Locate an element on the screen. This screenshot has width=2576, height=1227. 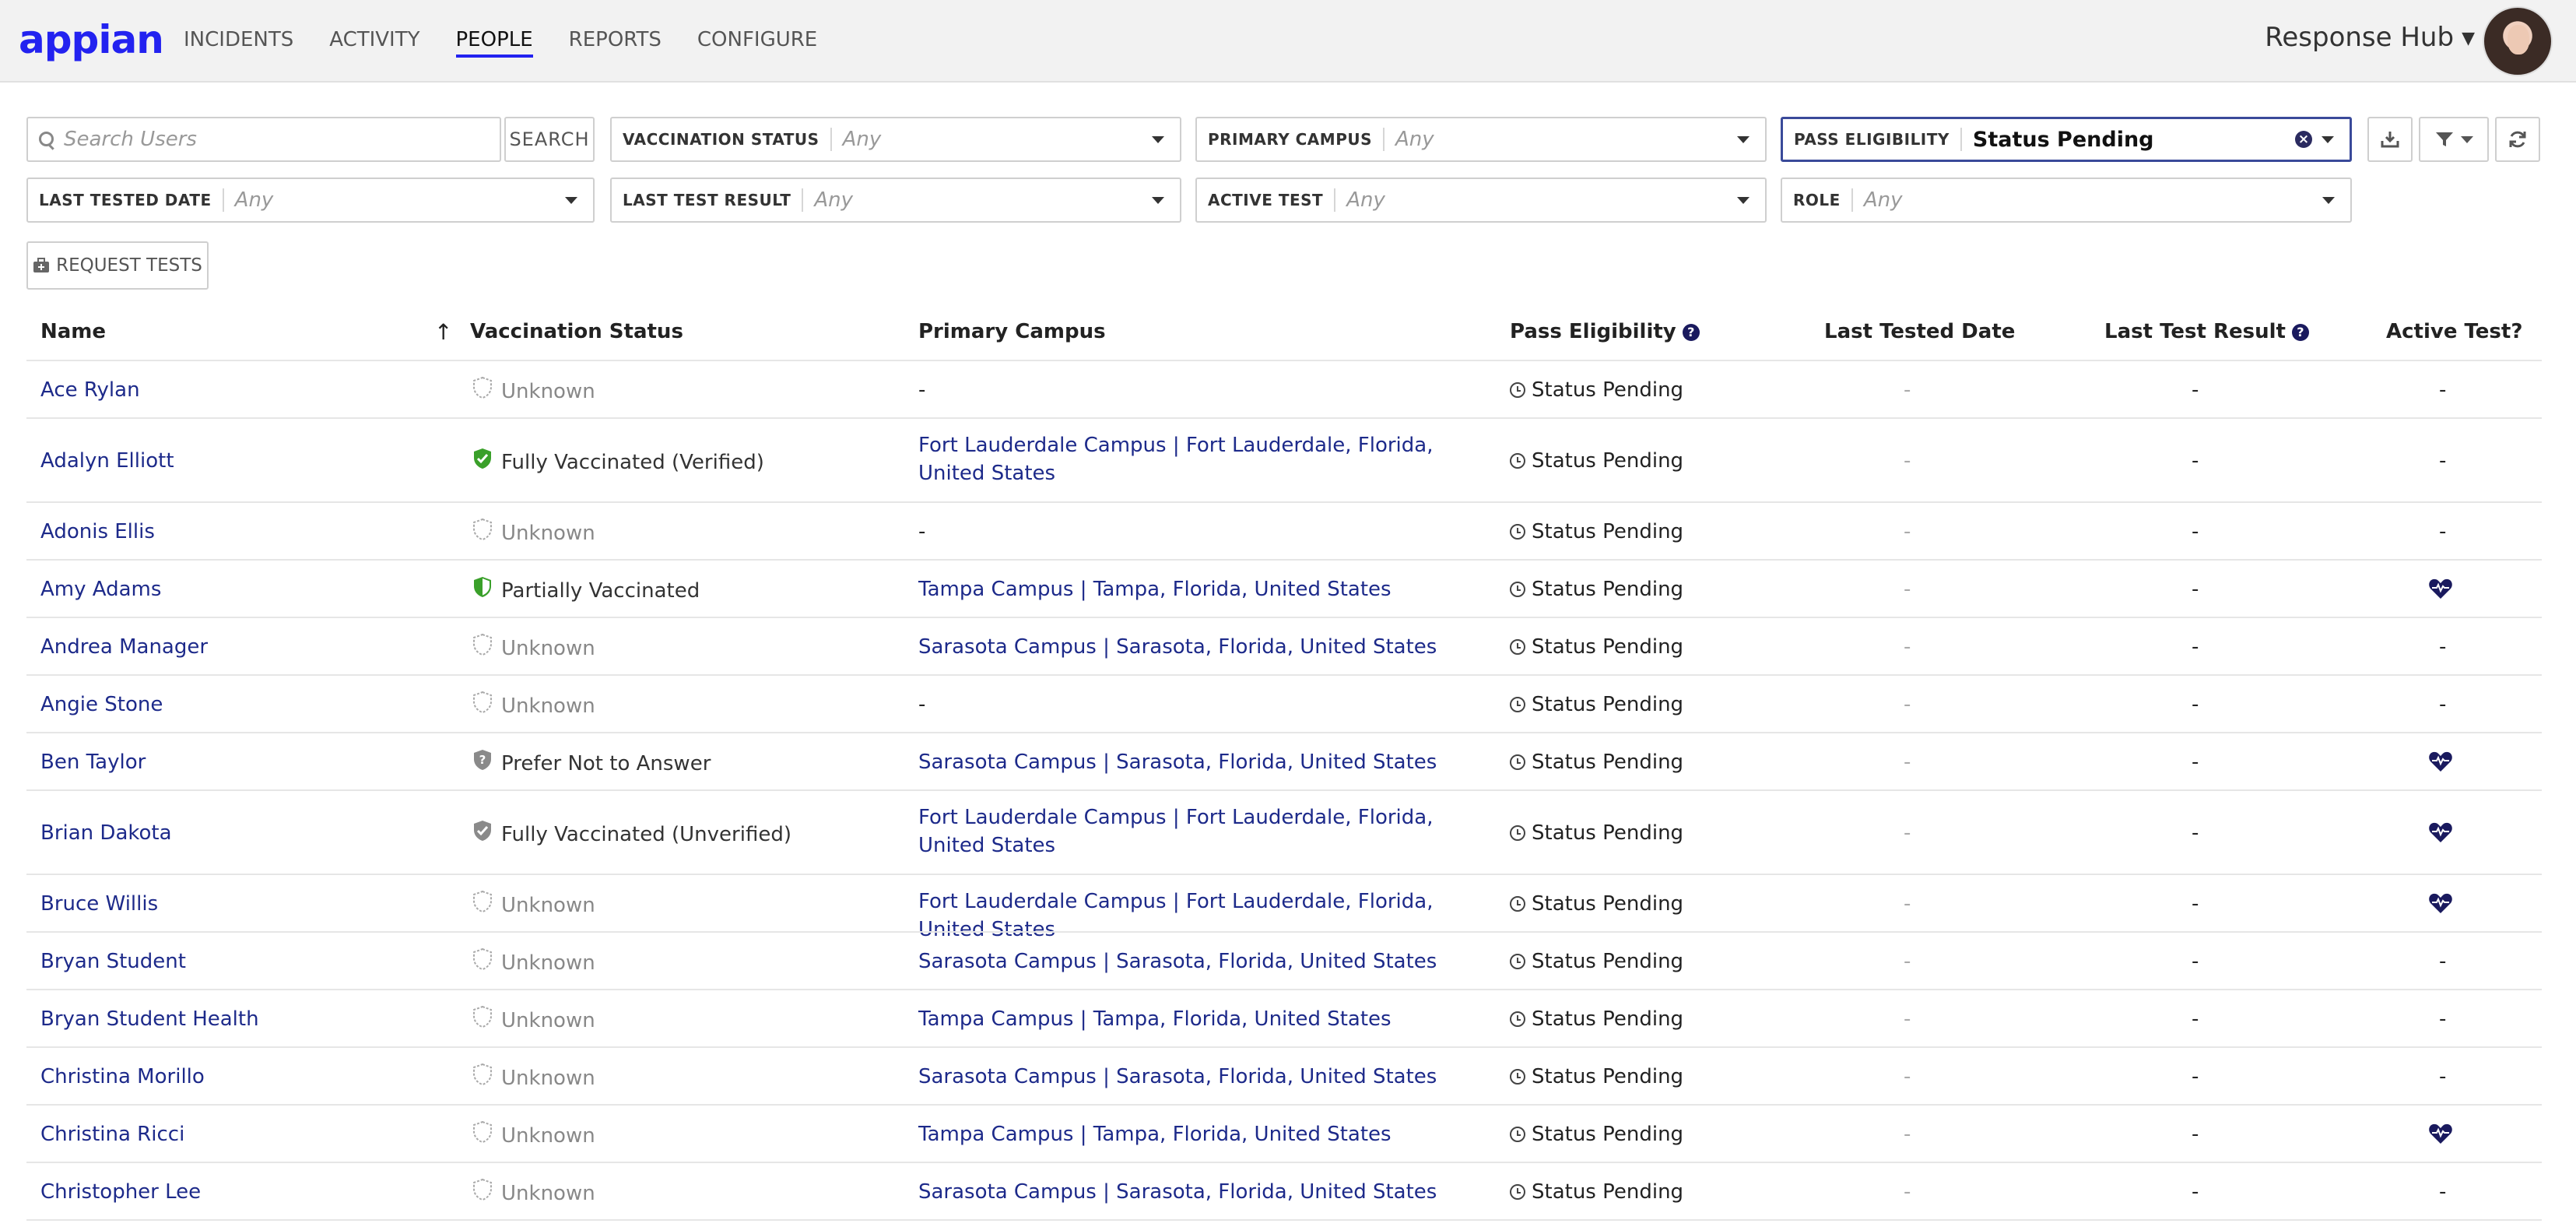
last-test-result: - is located at coordinates (2195, 1134).